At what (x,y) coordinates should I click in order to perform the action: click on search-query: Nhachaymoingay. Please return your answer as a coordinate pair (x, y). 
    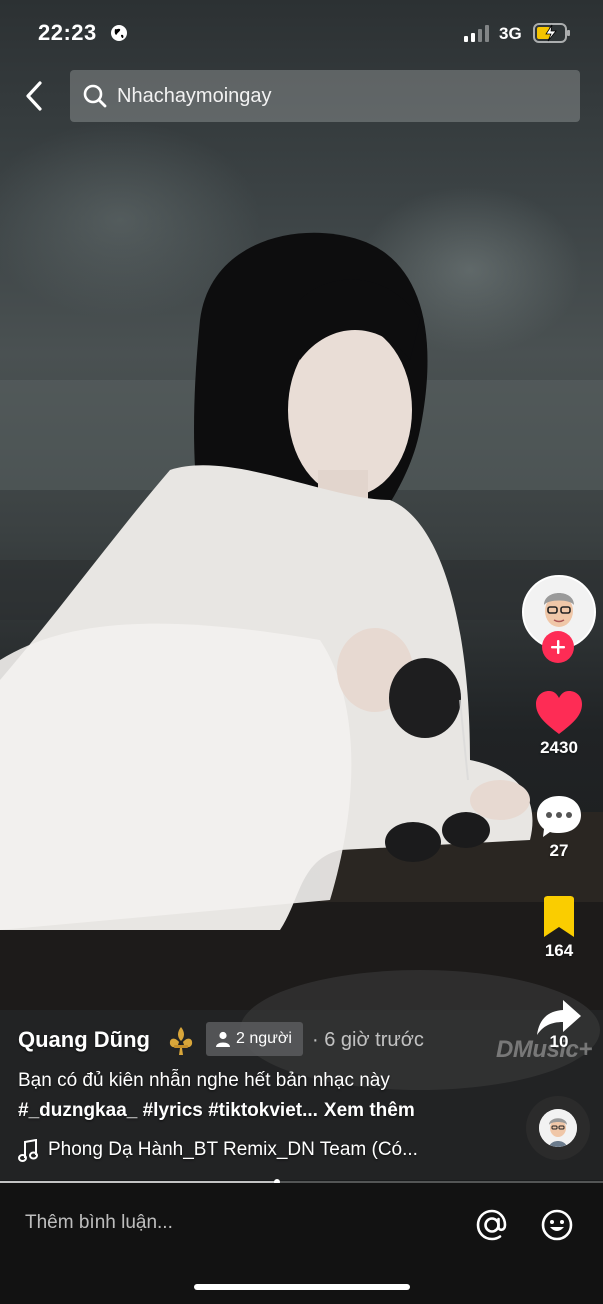
    Looking at the image, I should click on (194, 96).